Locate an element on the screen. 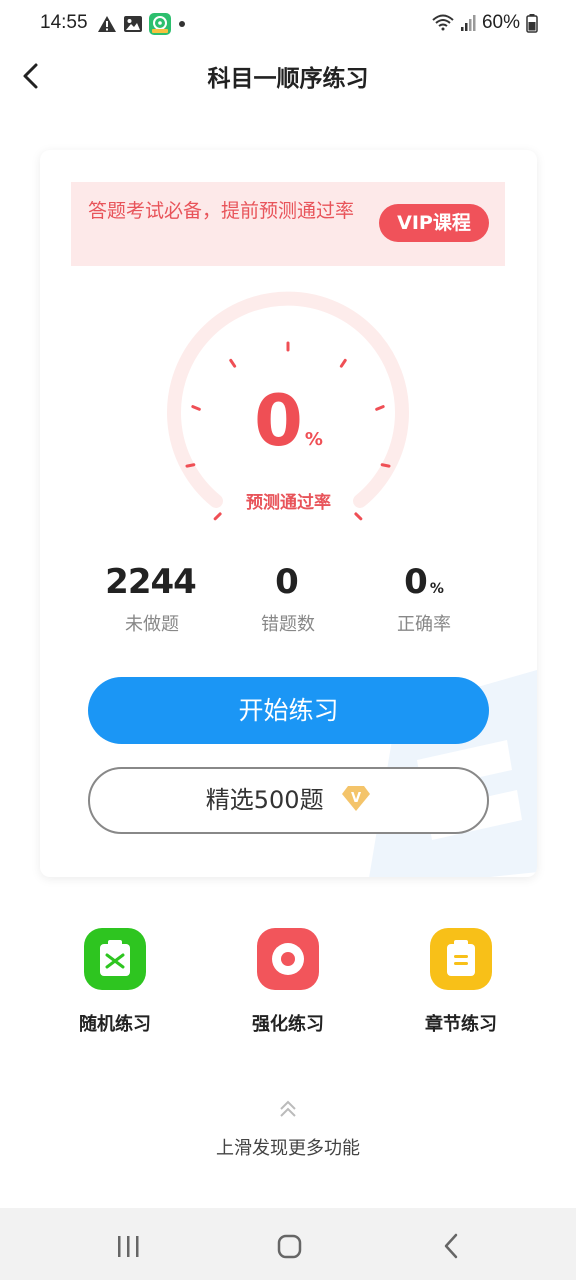 The width and height of the screenshot is (576, 1280). stat-accuracy: 0% 正确率 is located at coordinates (424, 599).